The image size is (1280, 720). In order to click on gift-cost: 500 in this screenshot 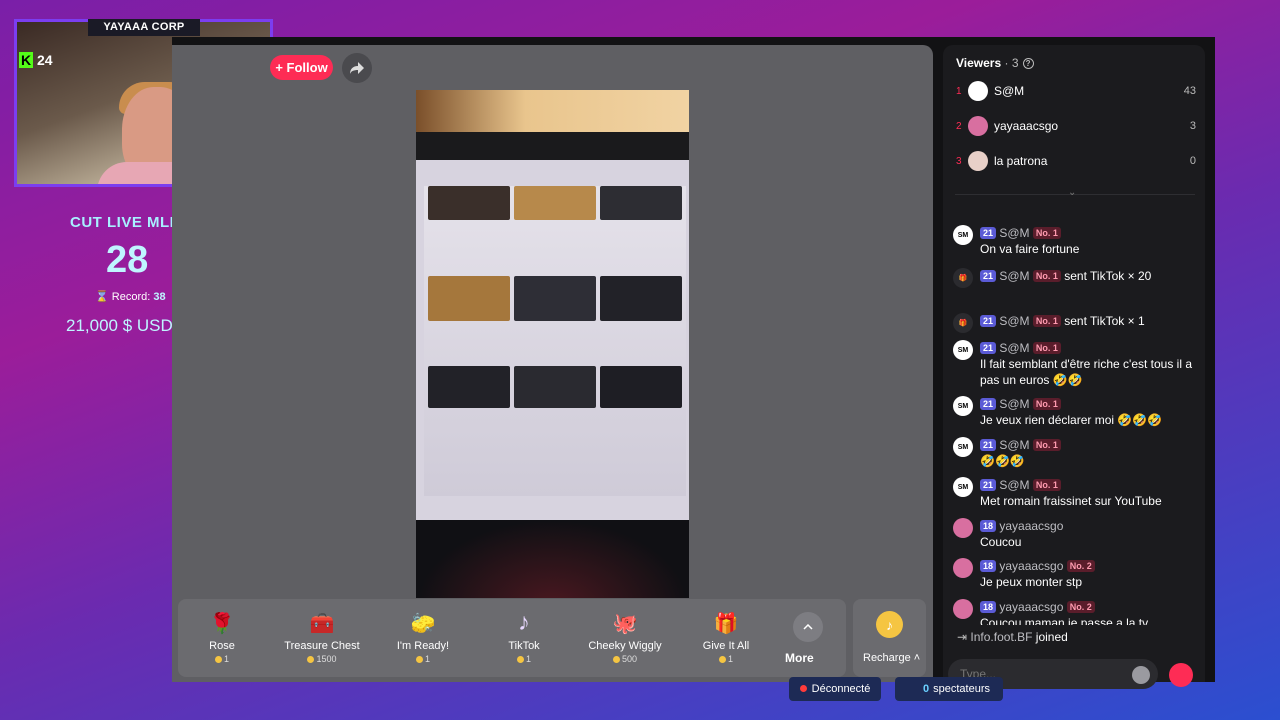, I will do `click(625, 659)`.